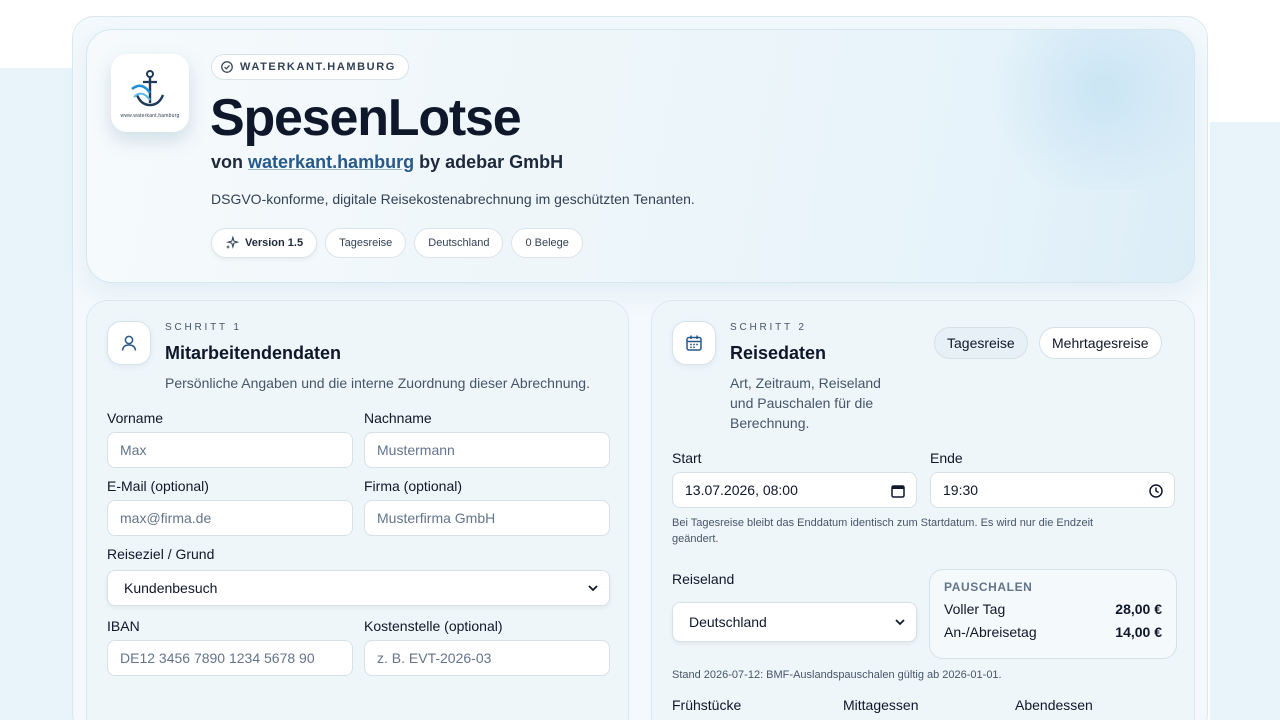 This screenshot has width=1280, height=720. What do you see at coordinates (398, 418) in the screenshot?
I see `nachname-label: Nachname` at bounding box center [398, 418].